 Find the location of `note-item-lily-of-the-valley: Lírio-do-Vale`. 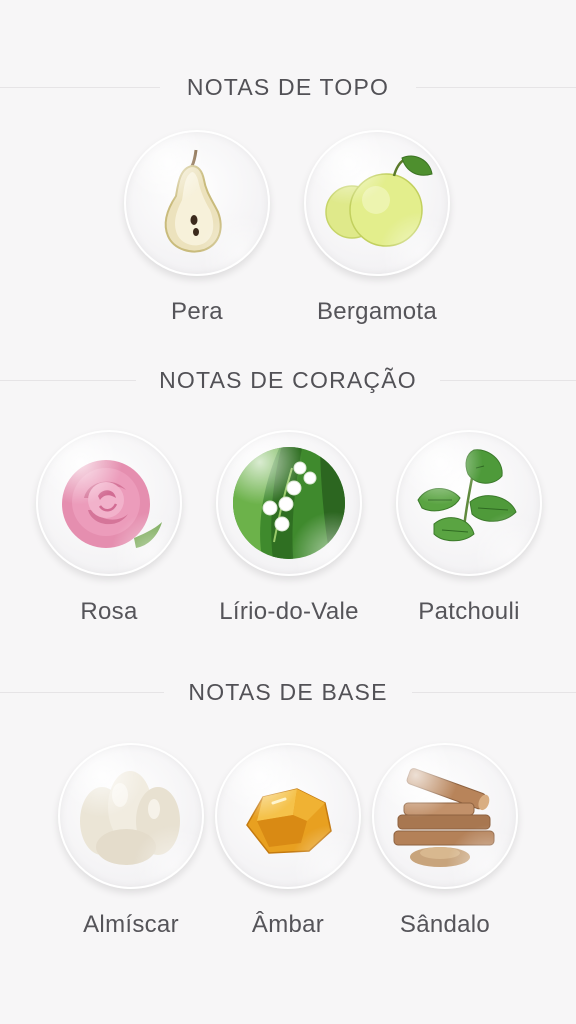

note-item-lily-of-the-valley: Lírio-do-Vale is located at coordinates (289, 528).